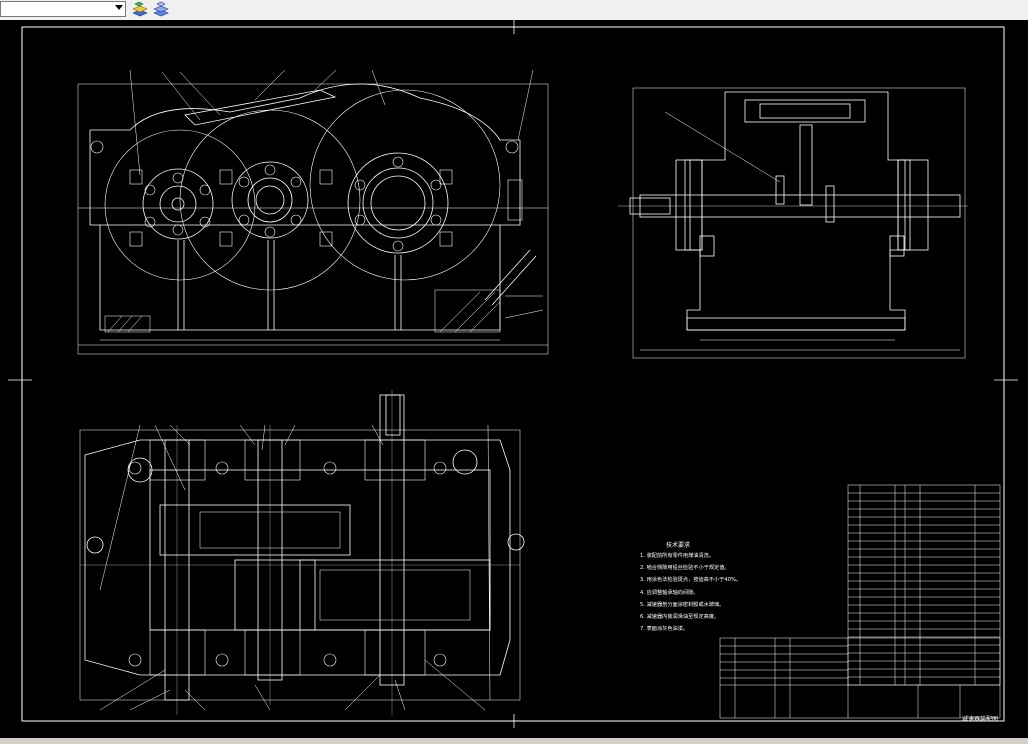 Image resolution: width=1028 pixels, height=744 pixels. Describe the element at coordinates (691, 580) in the screenshot. I see `tech-requirement-line: 3. 用涂色法检验斑点，按齿高不小于40%。` at that location.